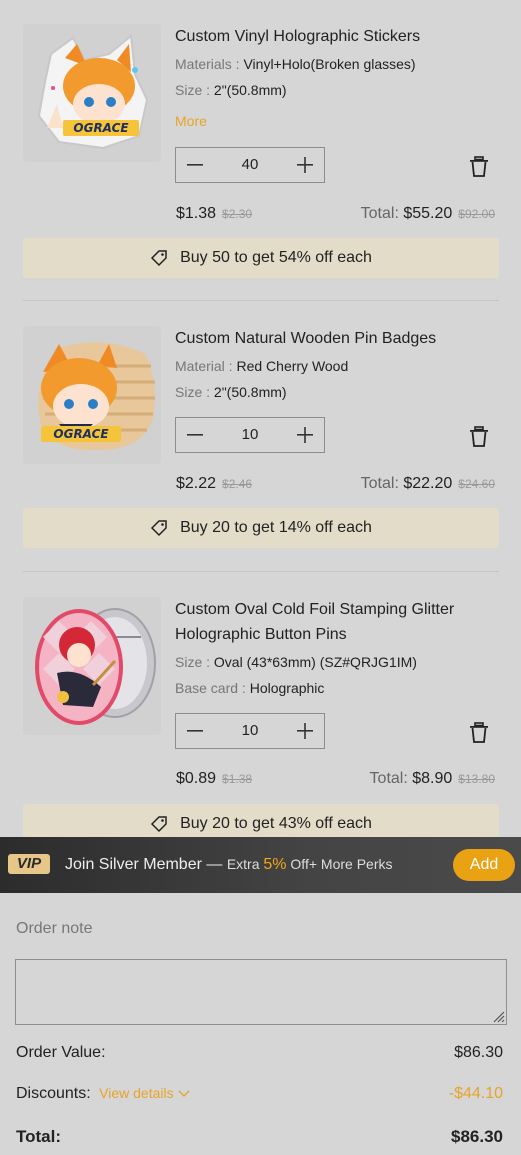  What do you see at coordinates (329, 64) in the screenshot?
I see `attr-value: Vinyl+Holo(Broken glasses)` at bounding box center [329, 64].